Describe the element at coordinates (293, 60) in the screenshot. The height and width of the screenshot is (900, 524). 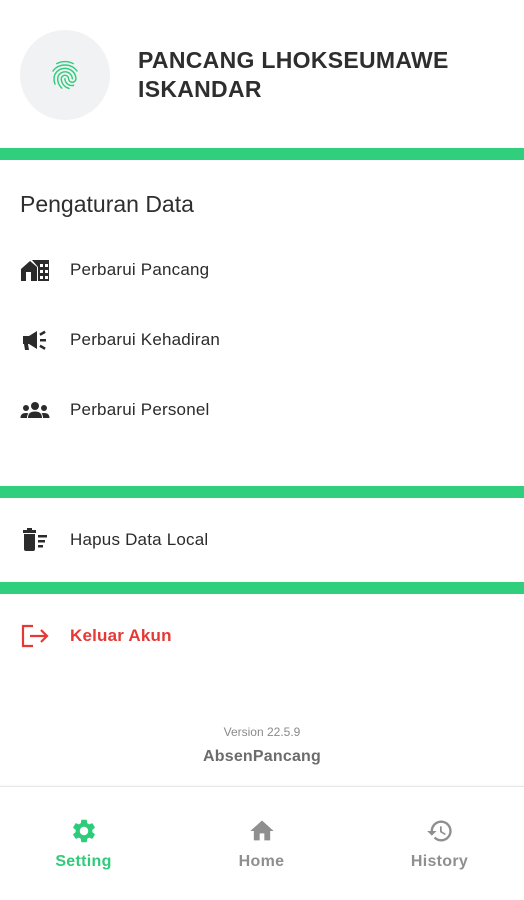
I see `station-name-line1: PANCANG LHOKSEUMAWE` at that location.